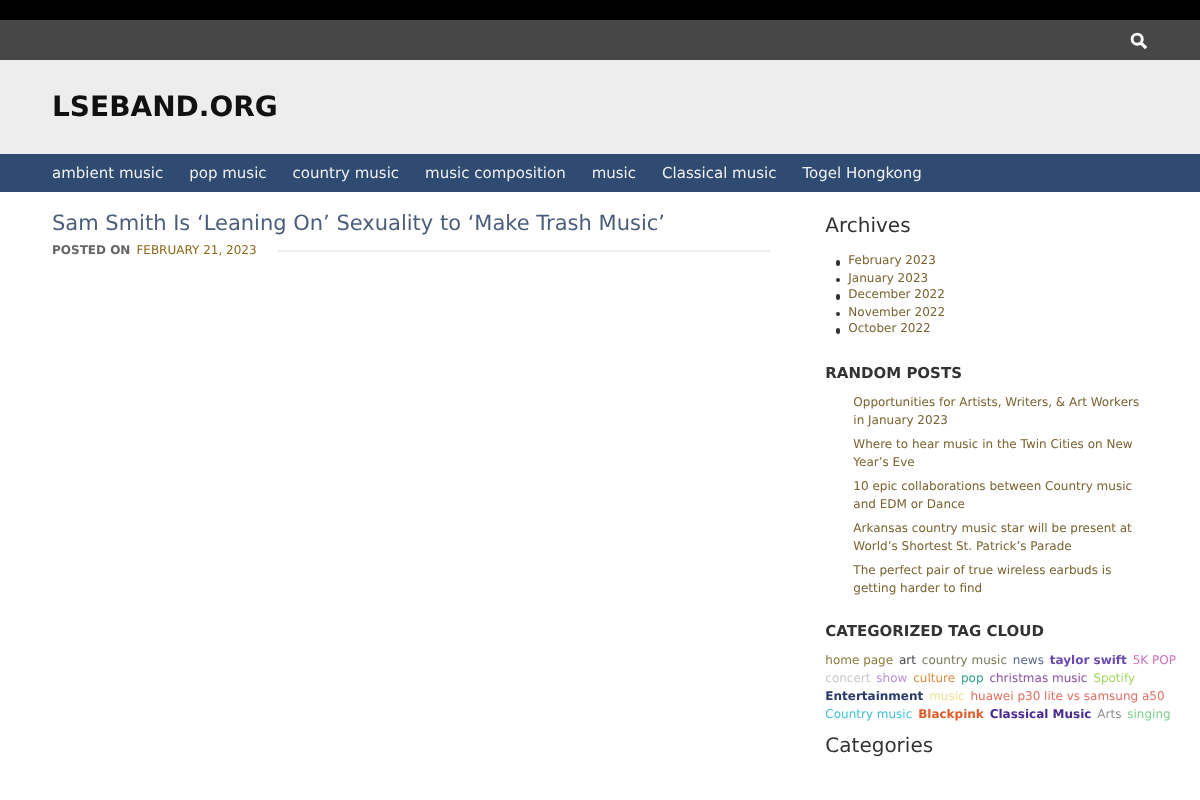  Describe the element at coordinates (411, 224) in the screenshot. I see `post-title: Sam Smith Is ‘Leaning On’ Sexuality to ‘Make Trash Music’` at that location.